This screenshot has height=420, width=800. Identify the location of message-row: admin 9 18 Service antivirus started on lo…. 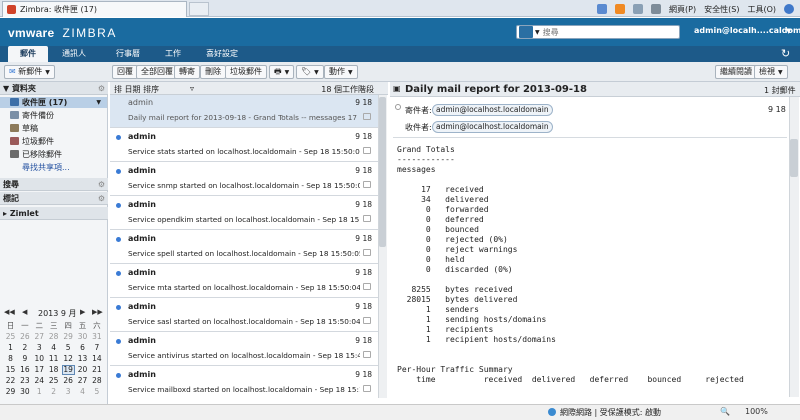
(244, 349).